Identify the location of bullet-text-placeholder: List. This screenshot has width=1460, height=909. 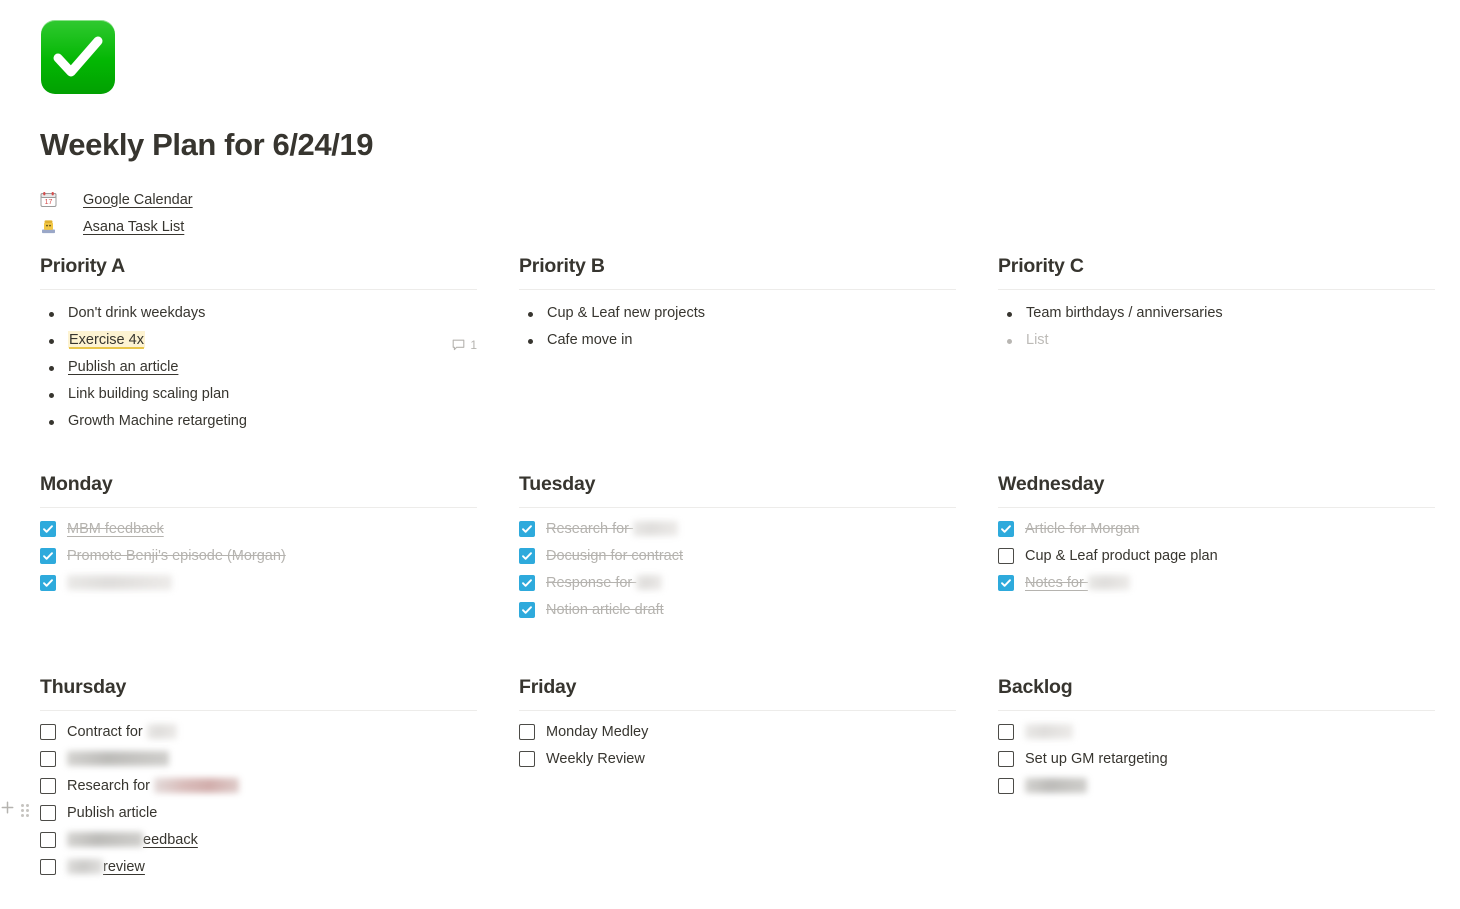
(1037, 340).